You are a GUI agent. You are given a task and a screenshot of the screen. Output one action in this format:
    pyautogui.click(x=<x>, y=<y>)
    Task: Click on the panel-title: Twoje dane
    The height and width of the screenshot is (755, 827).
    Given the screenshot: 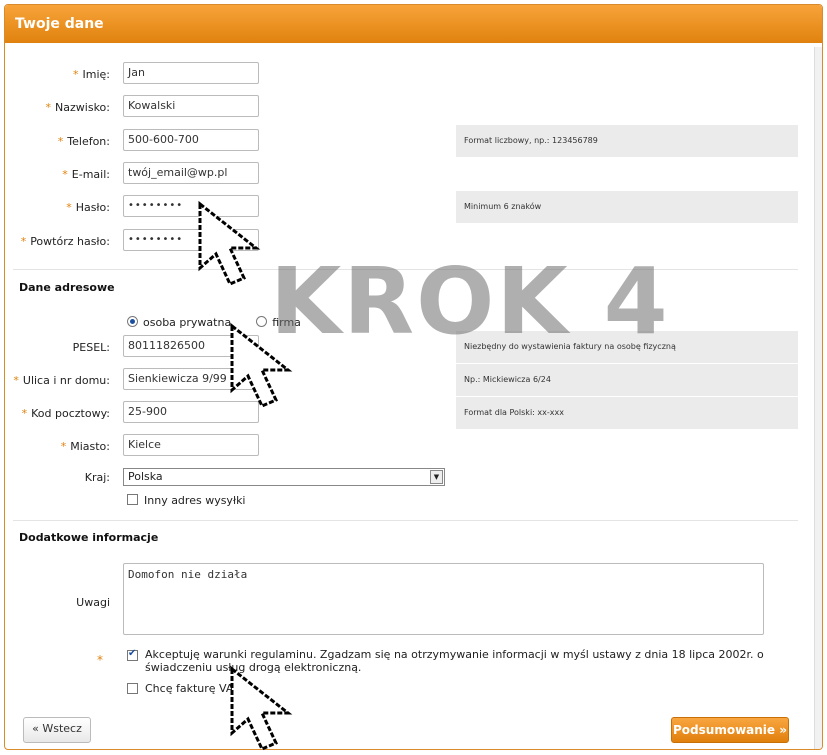 What is the action you would take?
    pyautogui.click(x=59, y=24)
    